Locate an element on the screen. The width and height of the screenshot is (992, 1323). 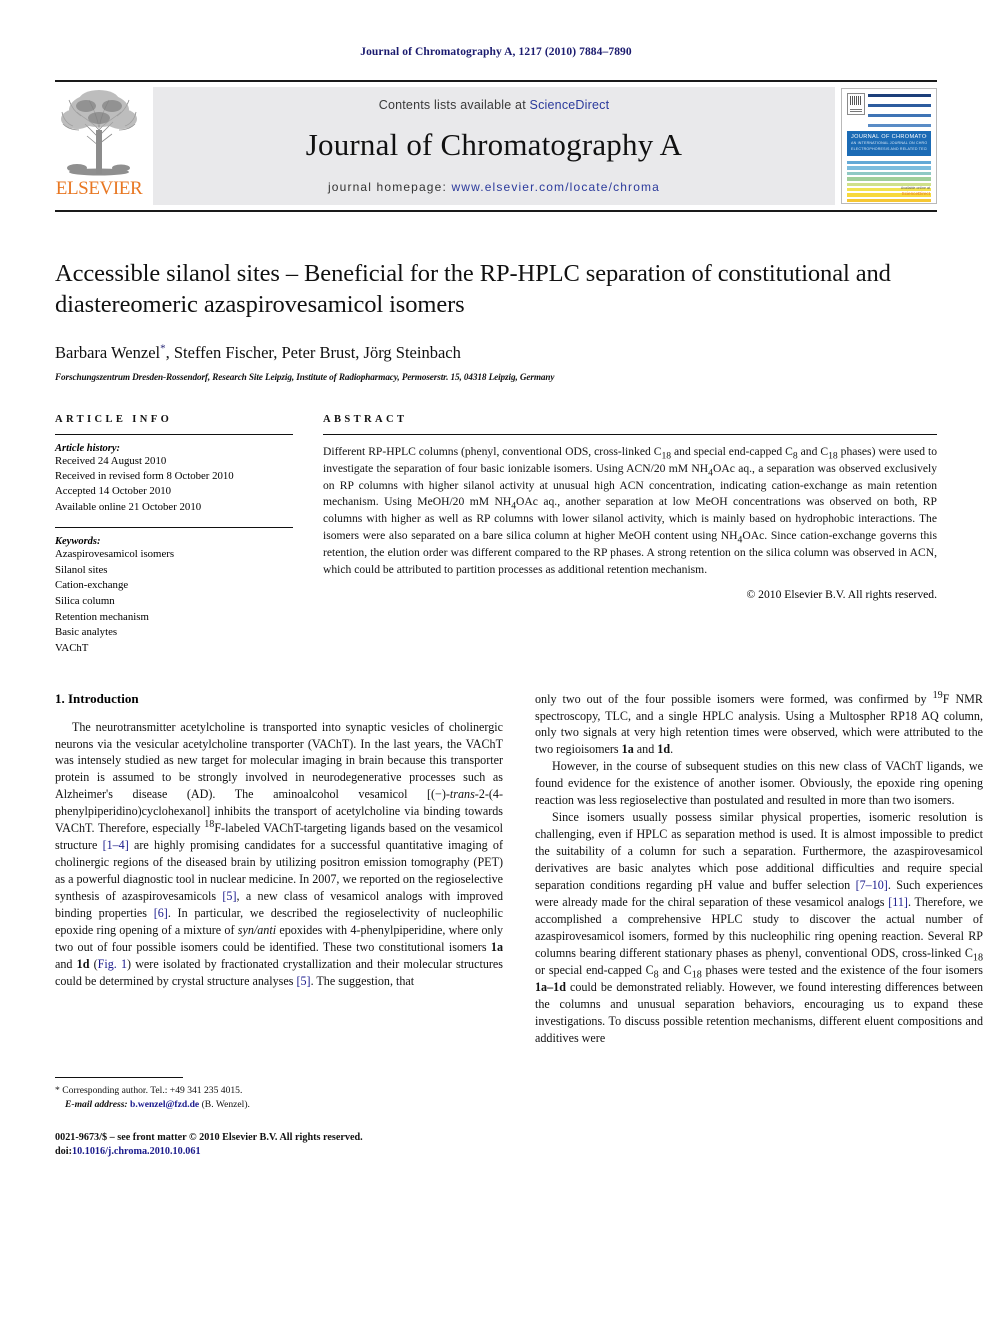
homepage-prefix: journal homepage: is located at coordinates (389, 187).